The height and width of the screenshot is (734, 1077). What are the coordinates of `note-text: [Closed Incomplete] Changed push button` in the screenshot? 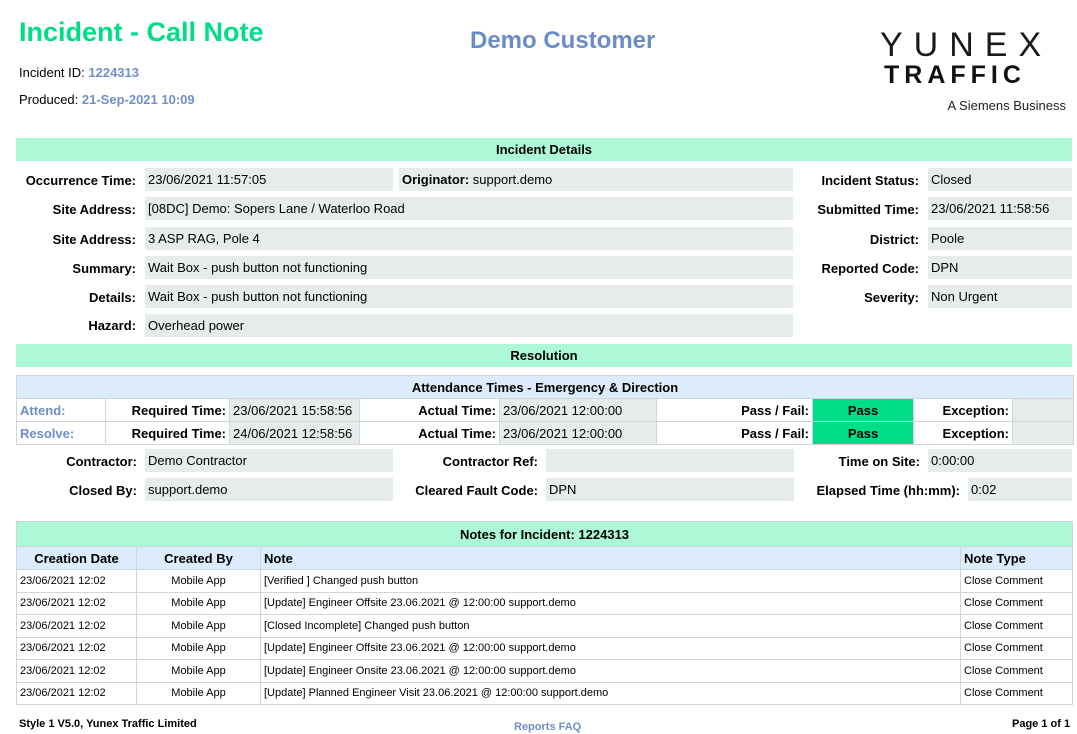 It's located at (610, 626).